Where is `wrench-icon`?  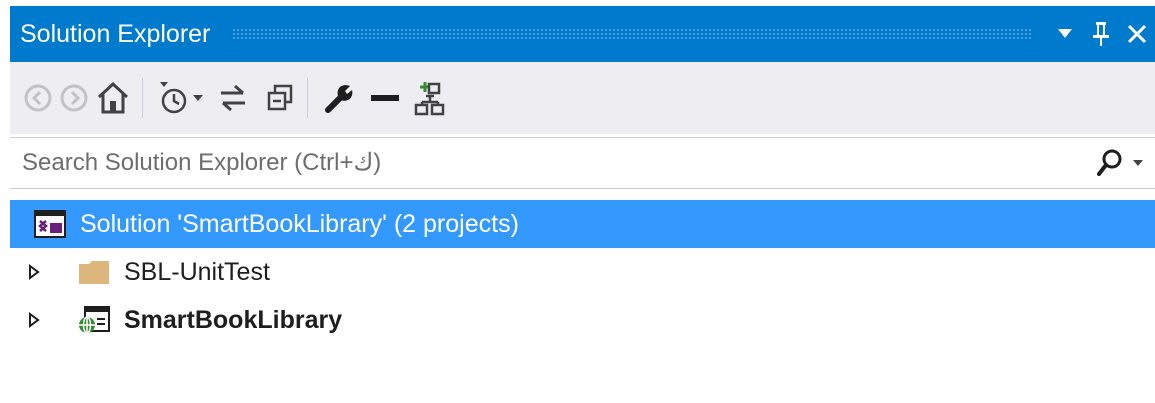 wrench-icon is located at coordinates (339, 99).